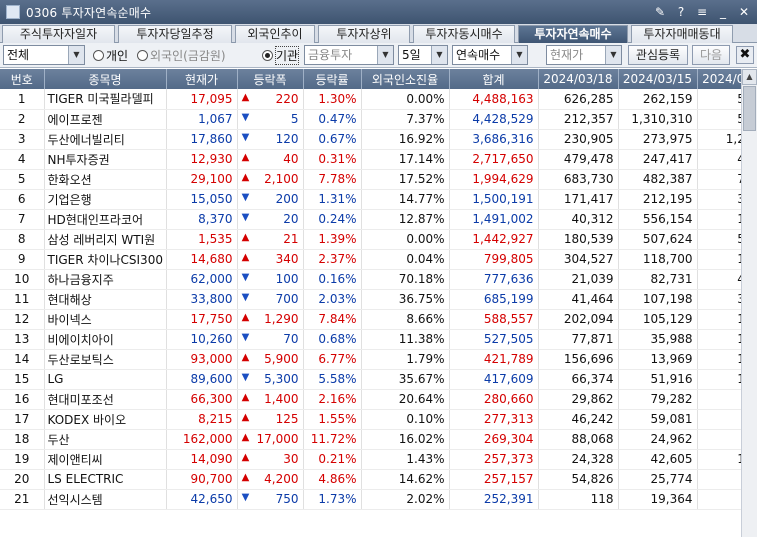 The width and height of the screenshot is (757, 537). What do you see at coordinates (405, 299) in the screenshot?
I see `foreign-ratio: 36.75%` at bounding box center [405, 299].